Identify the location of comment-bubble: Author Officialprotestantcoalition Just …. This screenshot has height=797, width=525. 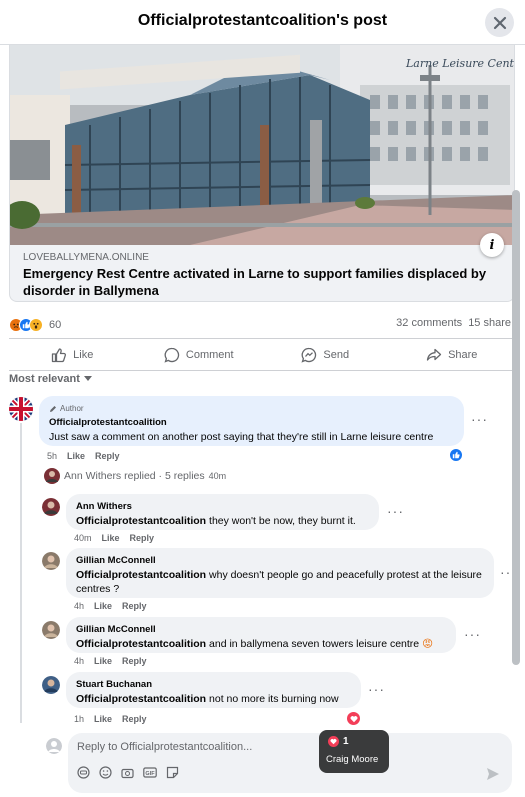
(251, 421).